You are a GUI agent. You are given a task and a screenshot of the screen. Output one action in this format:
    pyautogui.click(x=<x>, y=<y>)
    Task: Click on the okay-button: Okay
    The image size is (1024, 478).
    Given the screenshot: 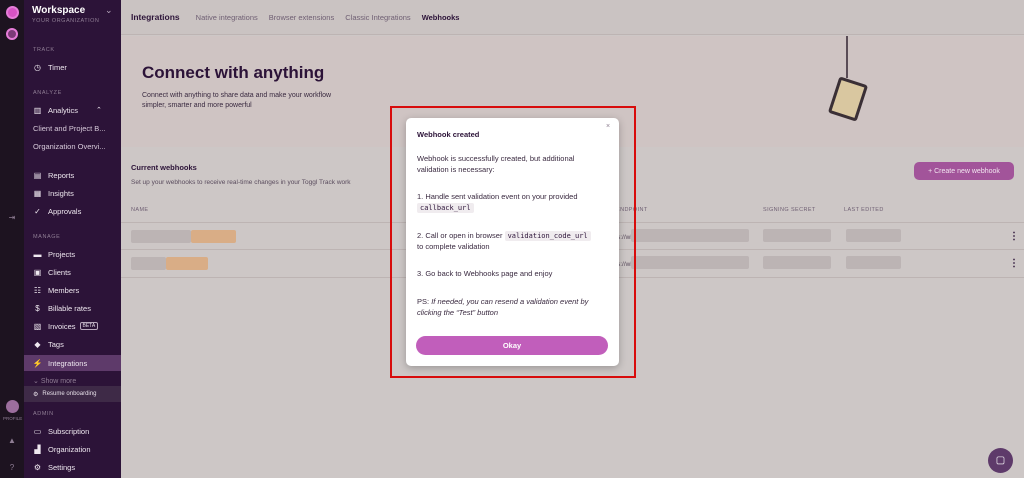 What is the action you would take?
    pyautogui.click(x=512, y=345)
    